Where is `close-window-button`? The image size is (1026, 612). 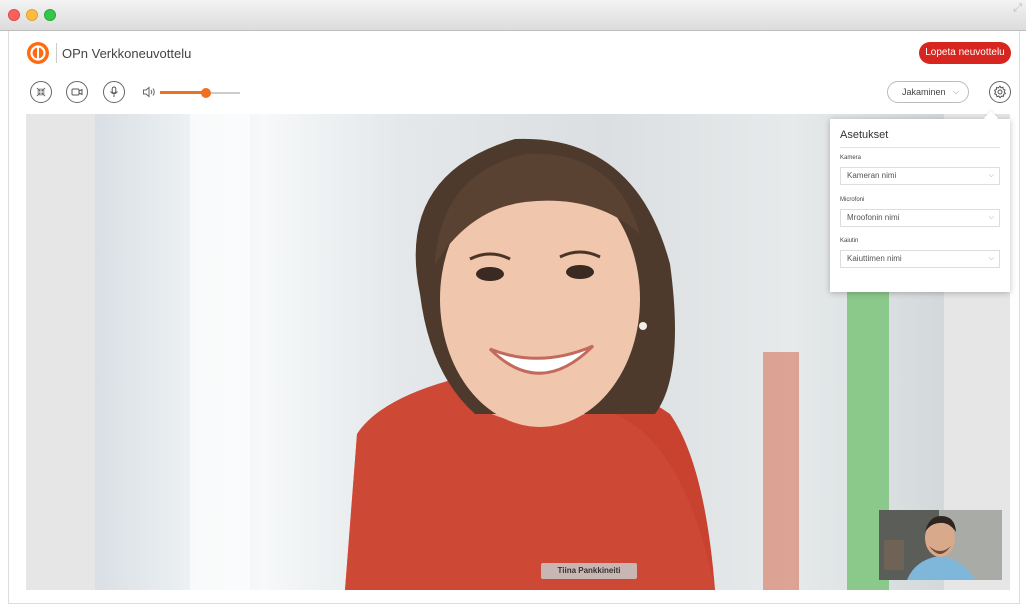
close-window-button is located at coordinates (14, 15).